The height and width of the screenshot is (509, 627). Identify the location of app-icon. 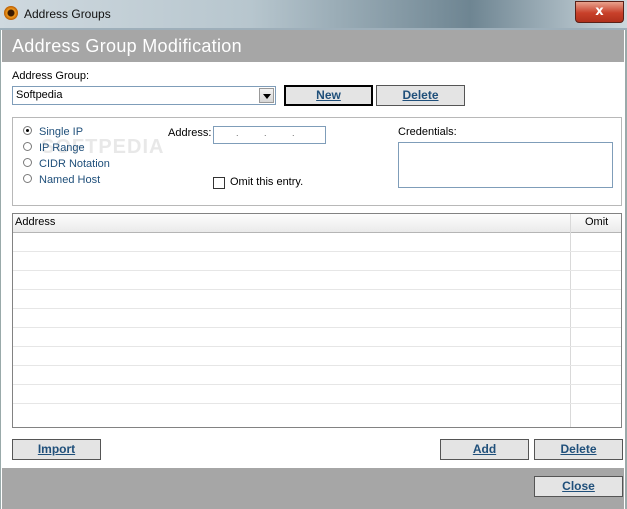
(11, 13).